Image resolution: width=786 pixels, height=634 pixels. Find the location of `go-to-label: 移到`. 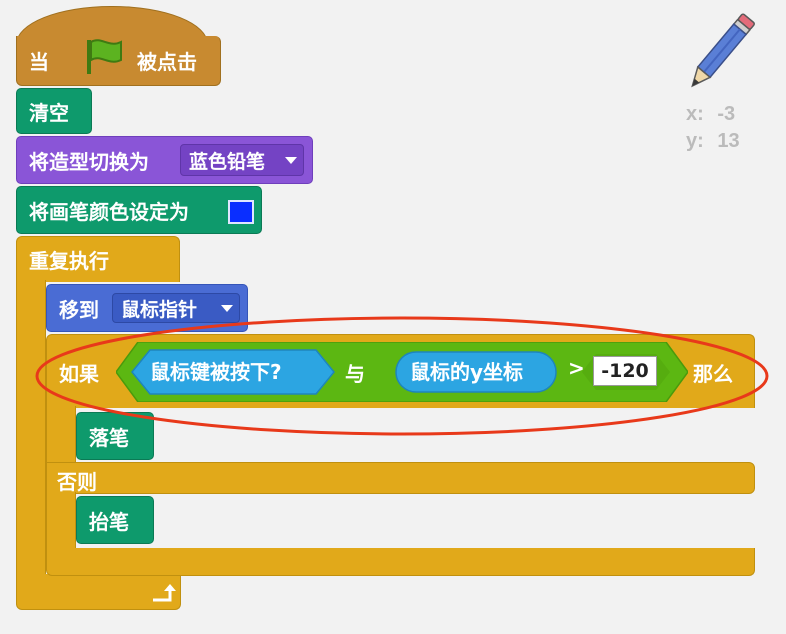

go-to-label: 移到 is located at coordinates (79, 309).